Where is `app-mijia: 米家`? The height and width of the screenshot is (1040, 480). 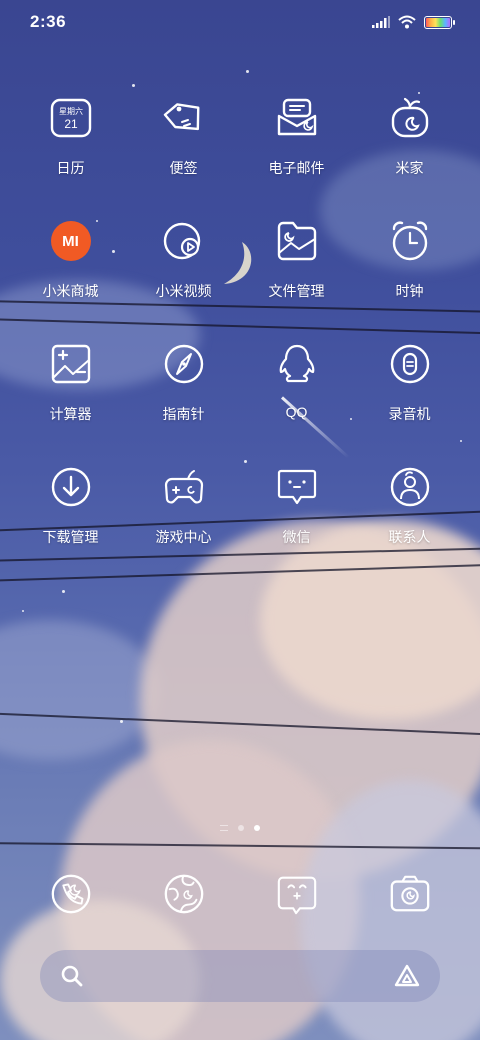 app-mijia: 米家 is located at coordinates (409, 135).